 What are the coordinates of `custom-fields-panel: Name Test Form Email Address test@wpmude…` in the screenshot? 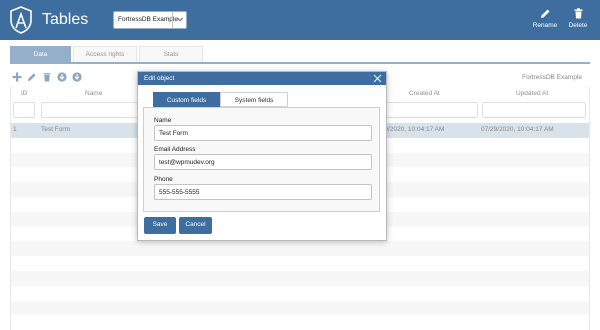 It's located at (261, 159).